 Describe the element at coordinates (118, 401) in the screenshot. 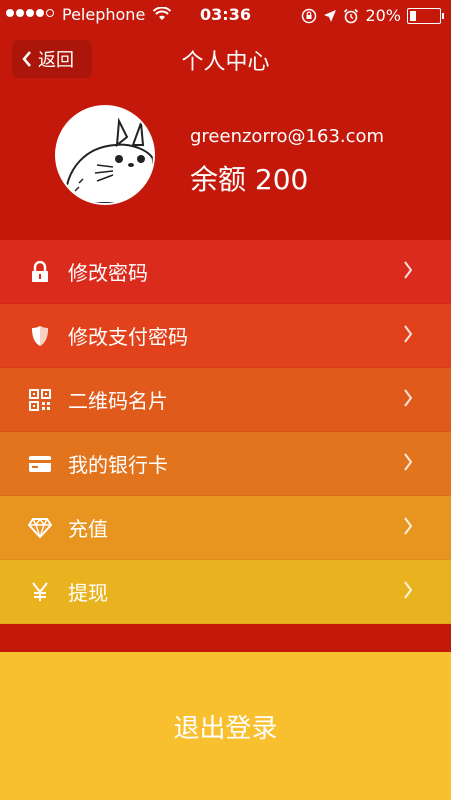

I see `menu-label: 二维码名片` at that location.